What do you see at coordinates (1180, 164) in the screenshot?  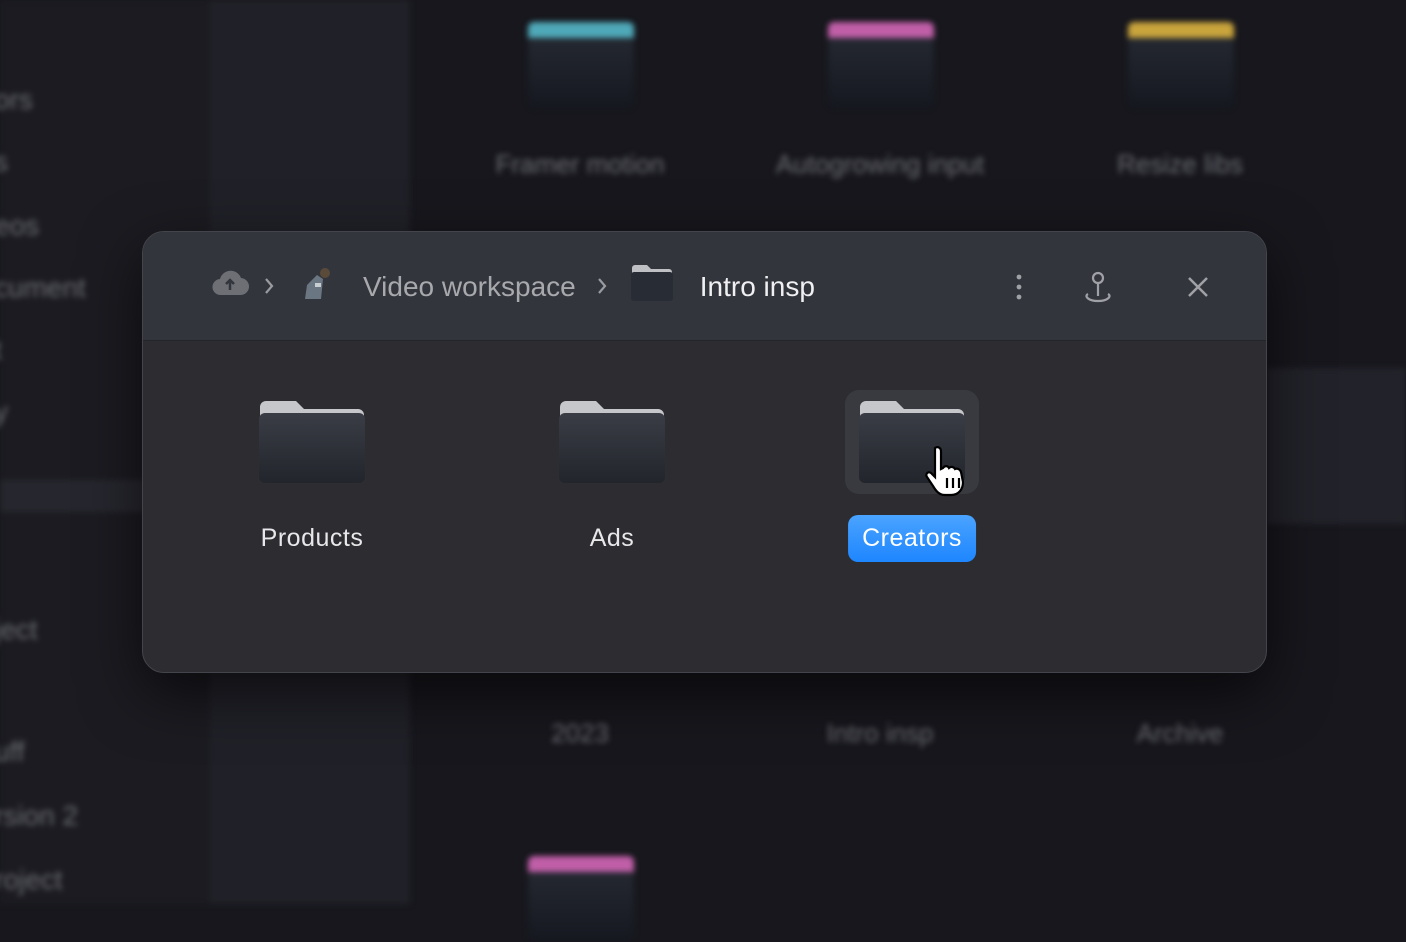 I see `folder-label: Resize libs` at bounding box center [1180, 164].